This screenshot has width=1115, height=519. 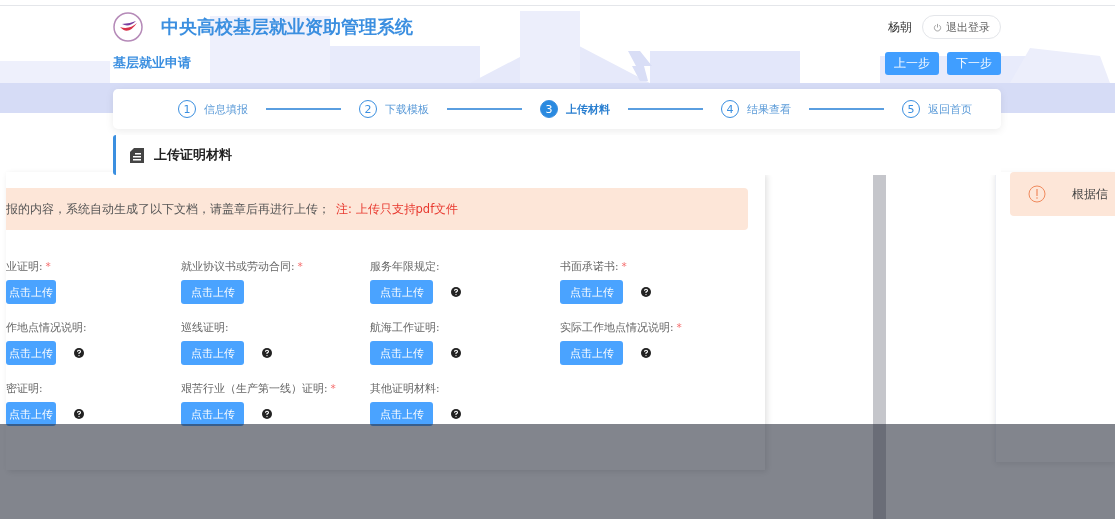 I want to click on side-alert-text: 根据信, so click(x=1090, y=194).